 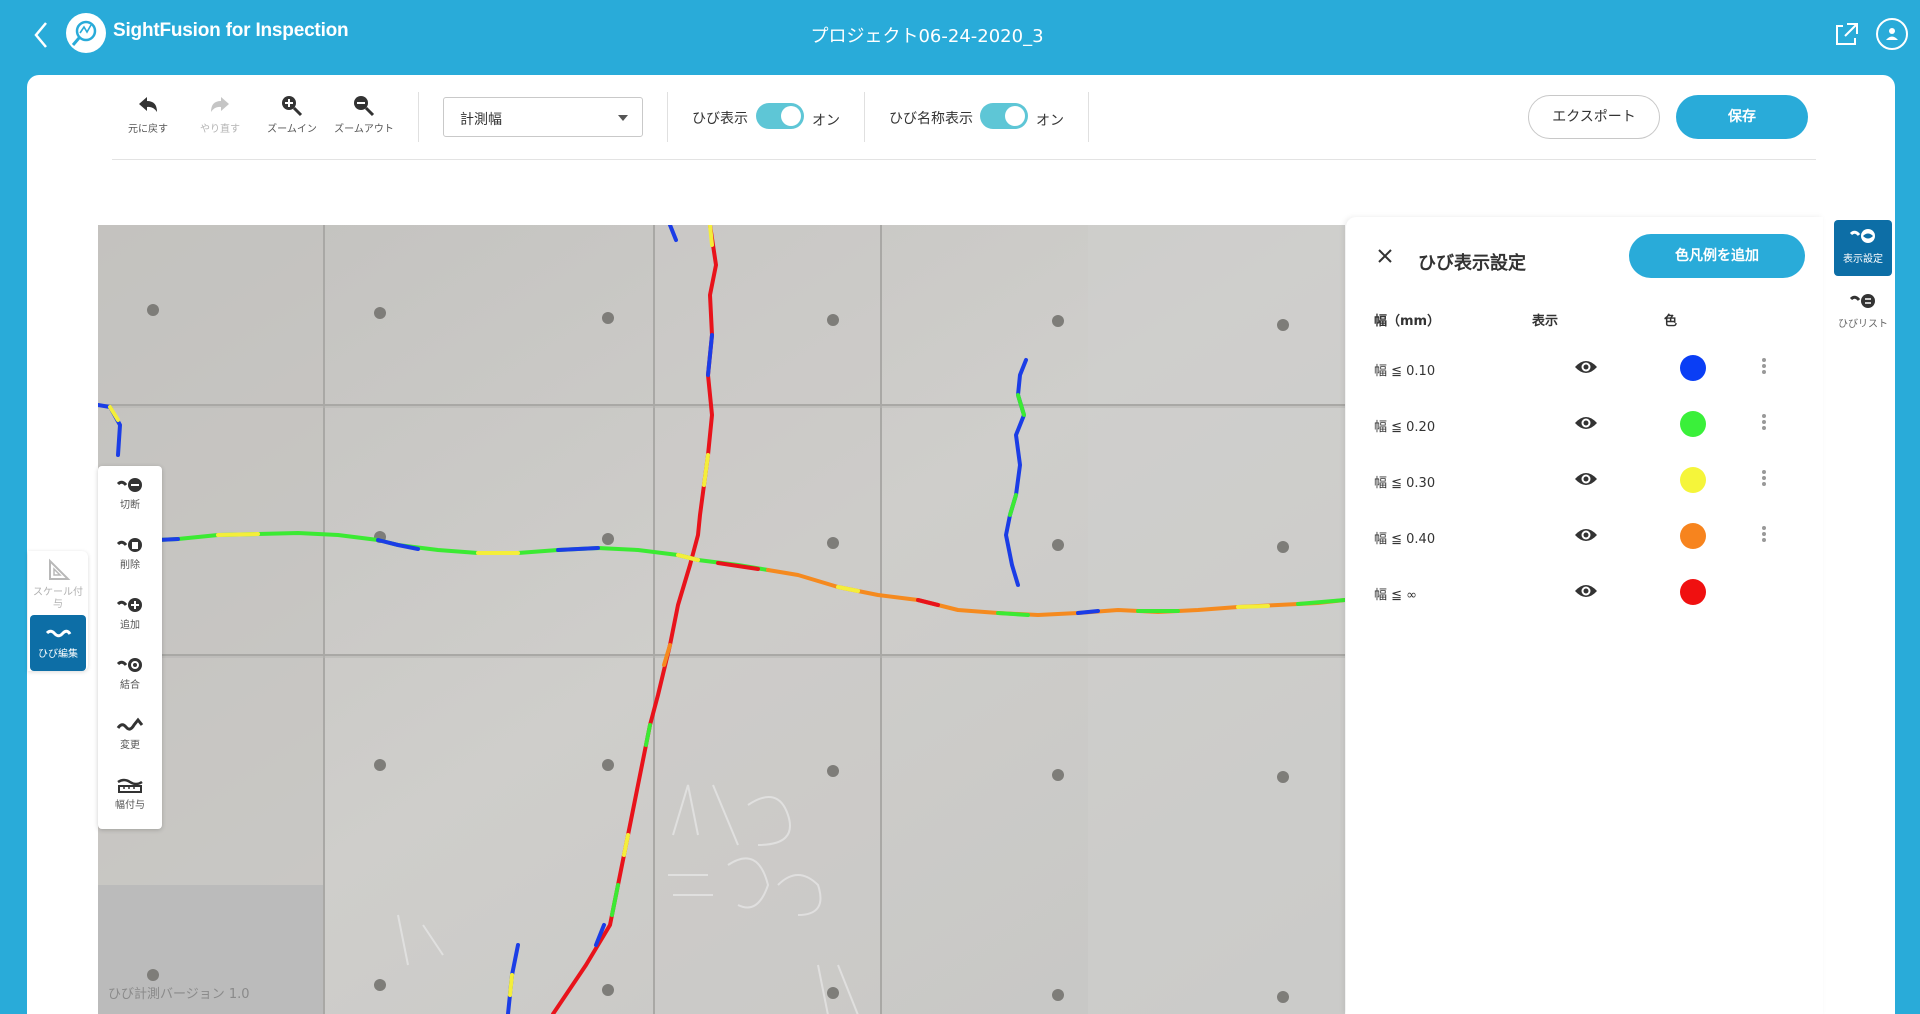 What do you see at coordinates (1863, 324) in the screenshot?
I see `crack-list-label: ひびリスト` at bounding box center [1863, 324].